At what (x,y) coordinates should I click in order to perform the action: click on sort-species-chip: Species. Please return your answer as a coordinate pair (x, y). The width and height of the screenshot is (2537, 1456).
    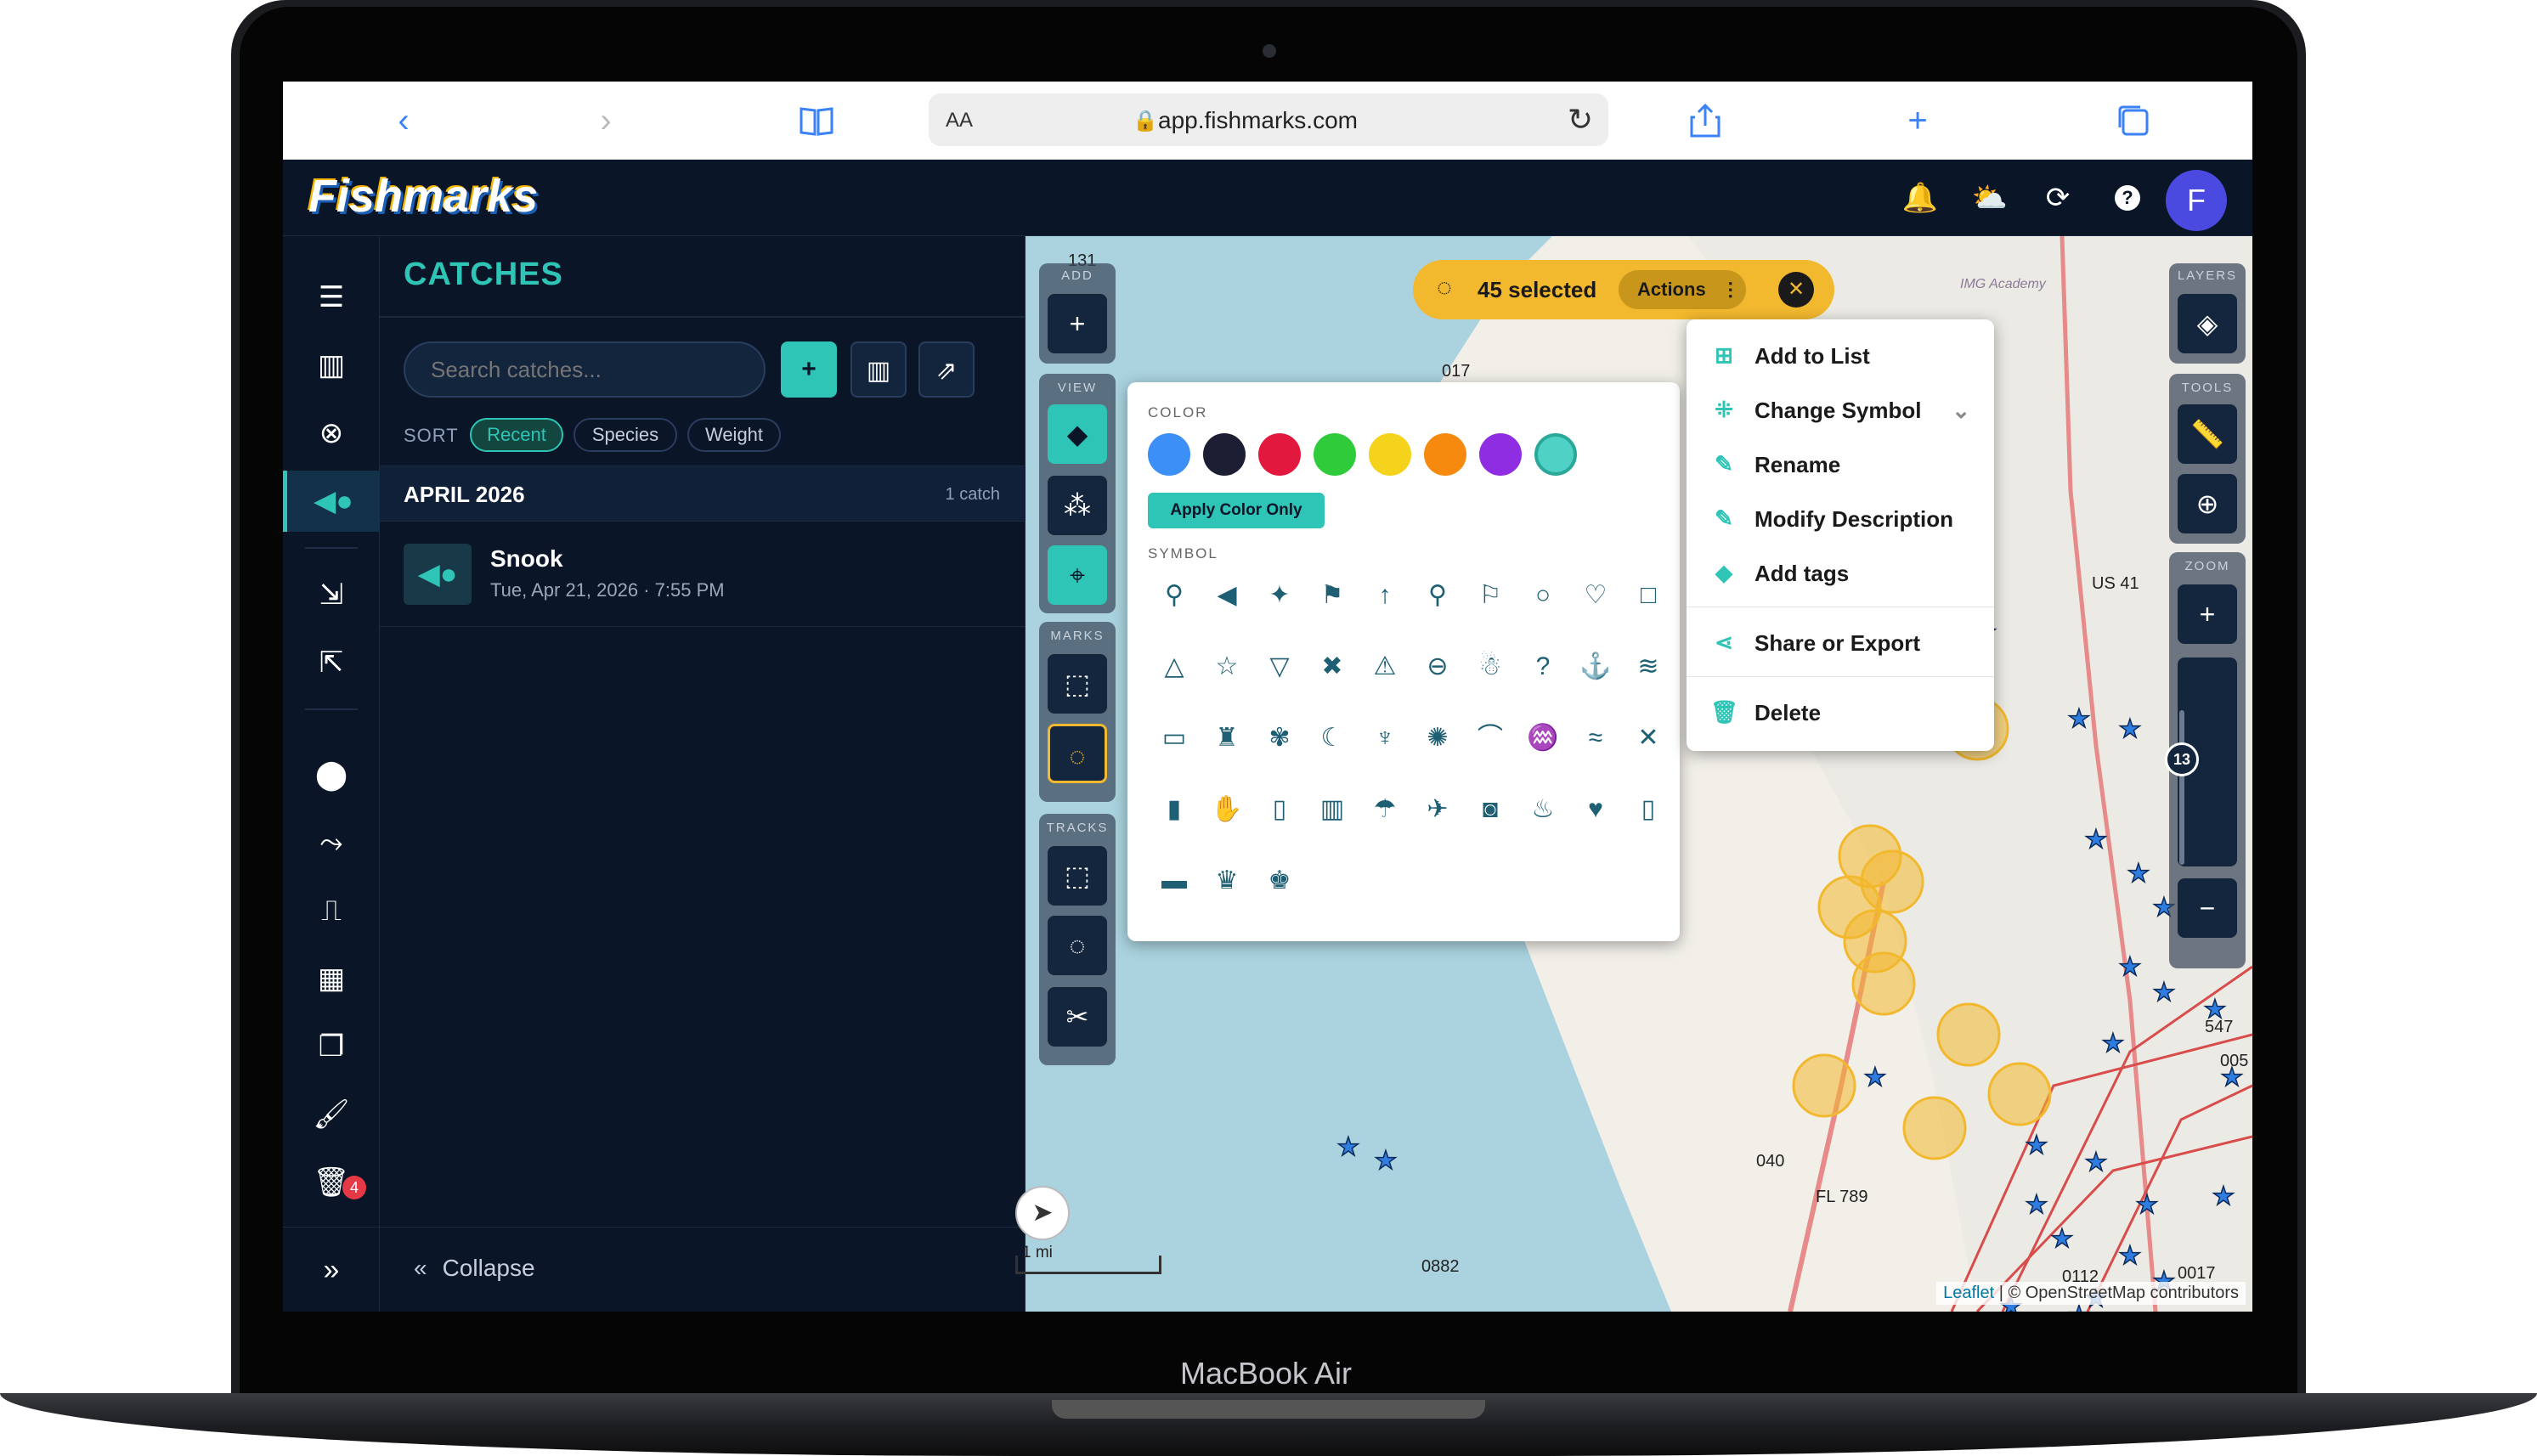
    Looking at the image, I should click on (625, 435).